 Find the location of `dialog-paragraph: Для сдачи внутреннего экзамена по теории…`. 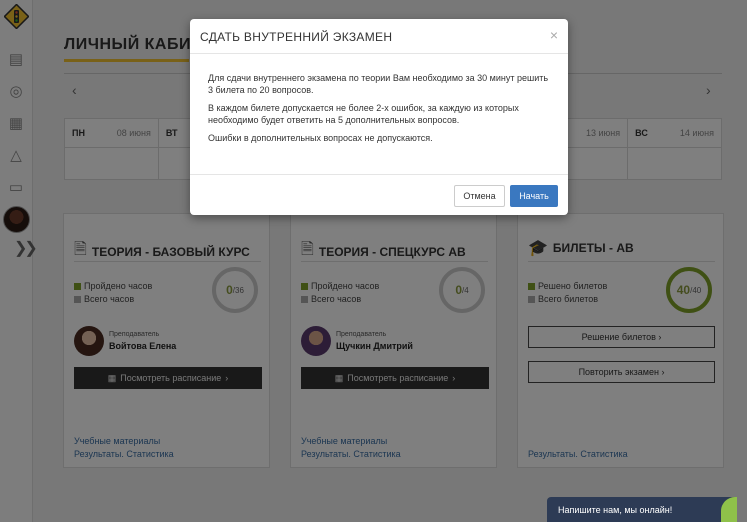

dialog-paragraph: Для сдачи внутреннего экзамена по теории… is located at coordinates (378, 84).